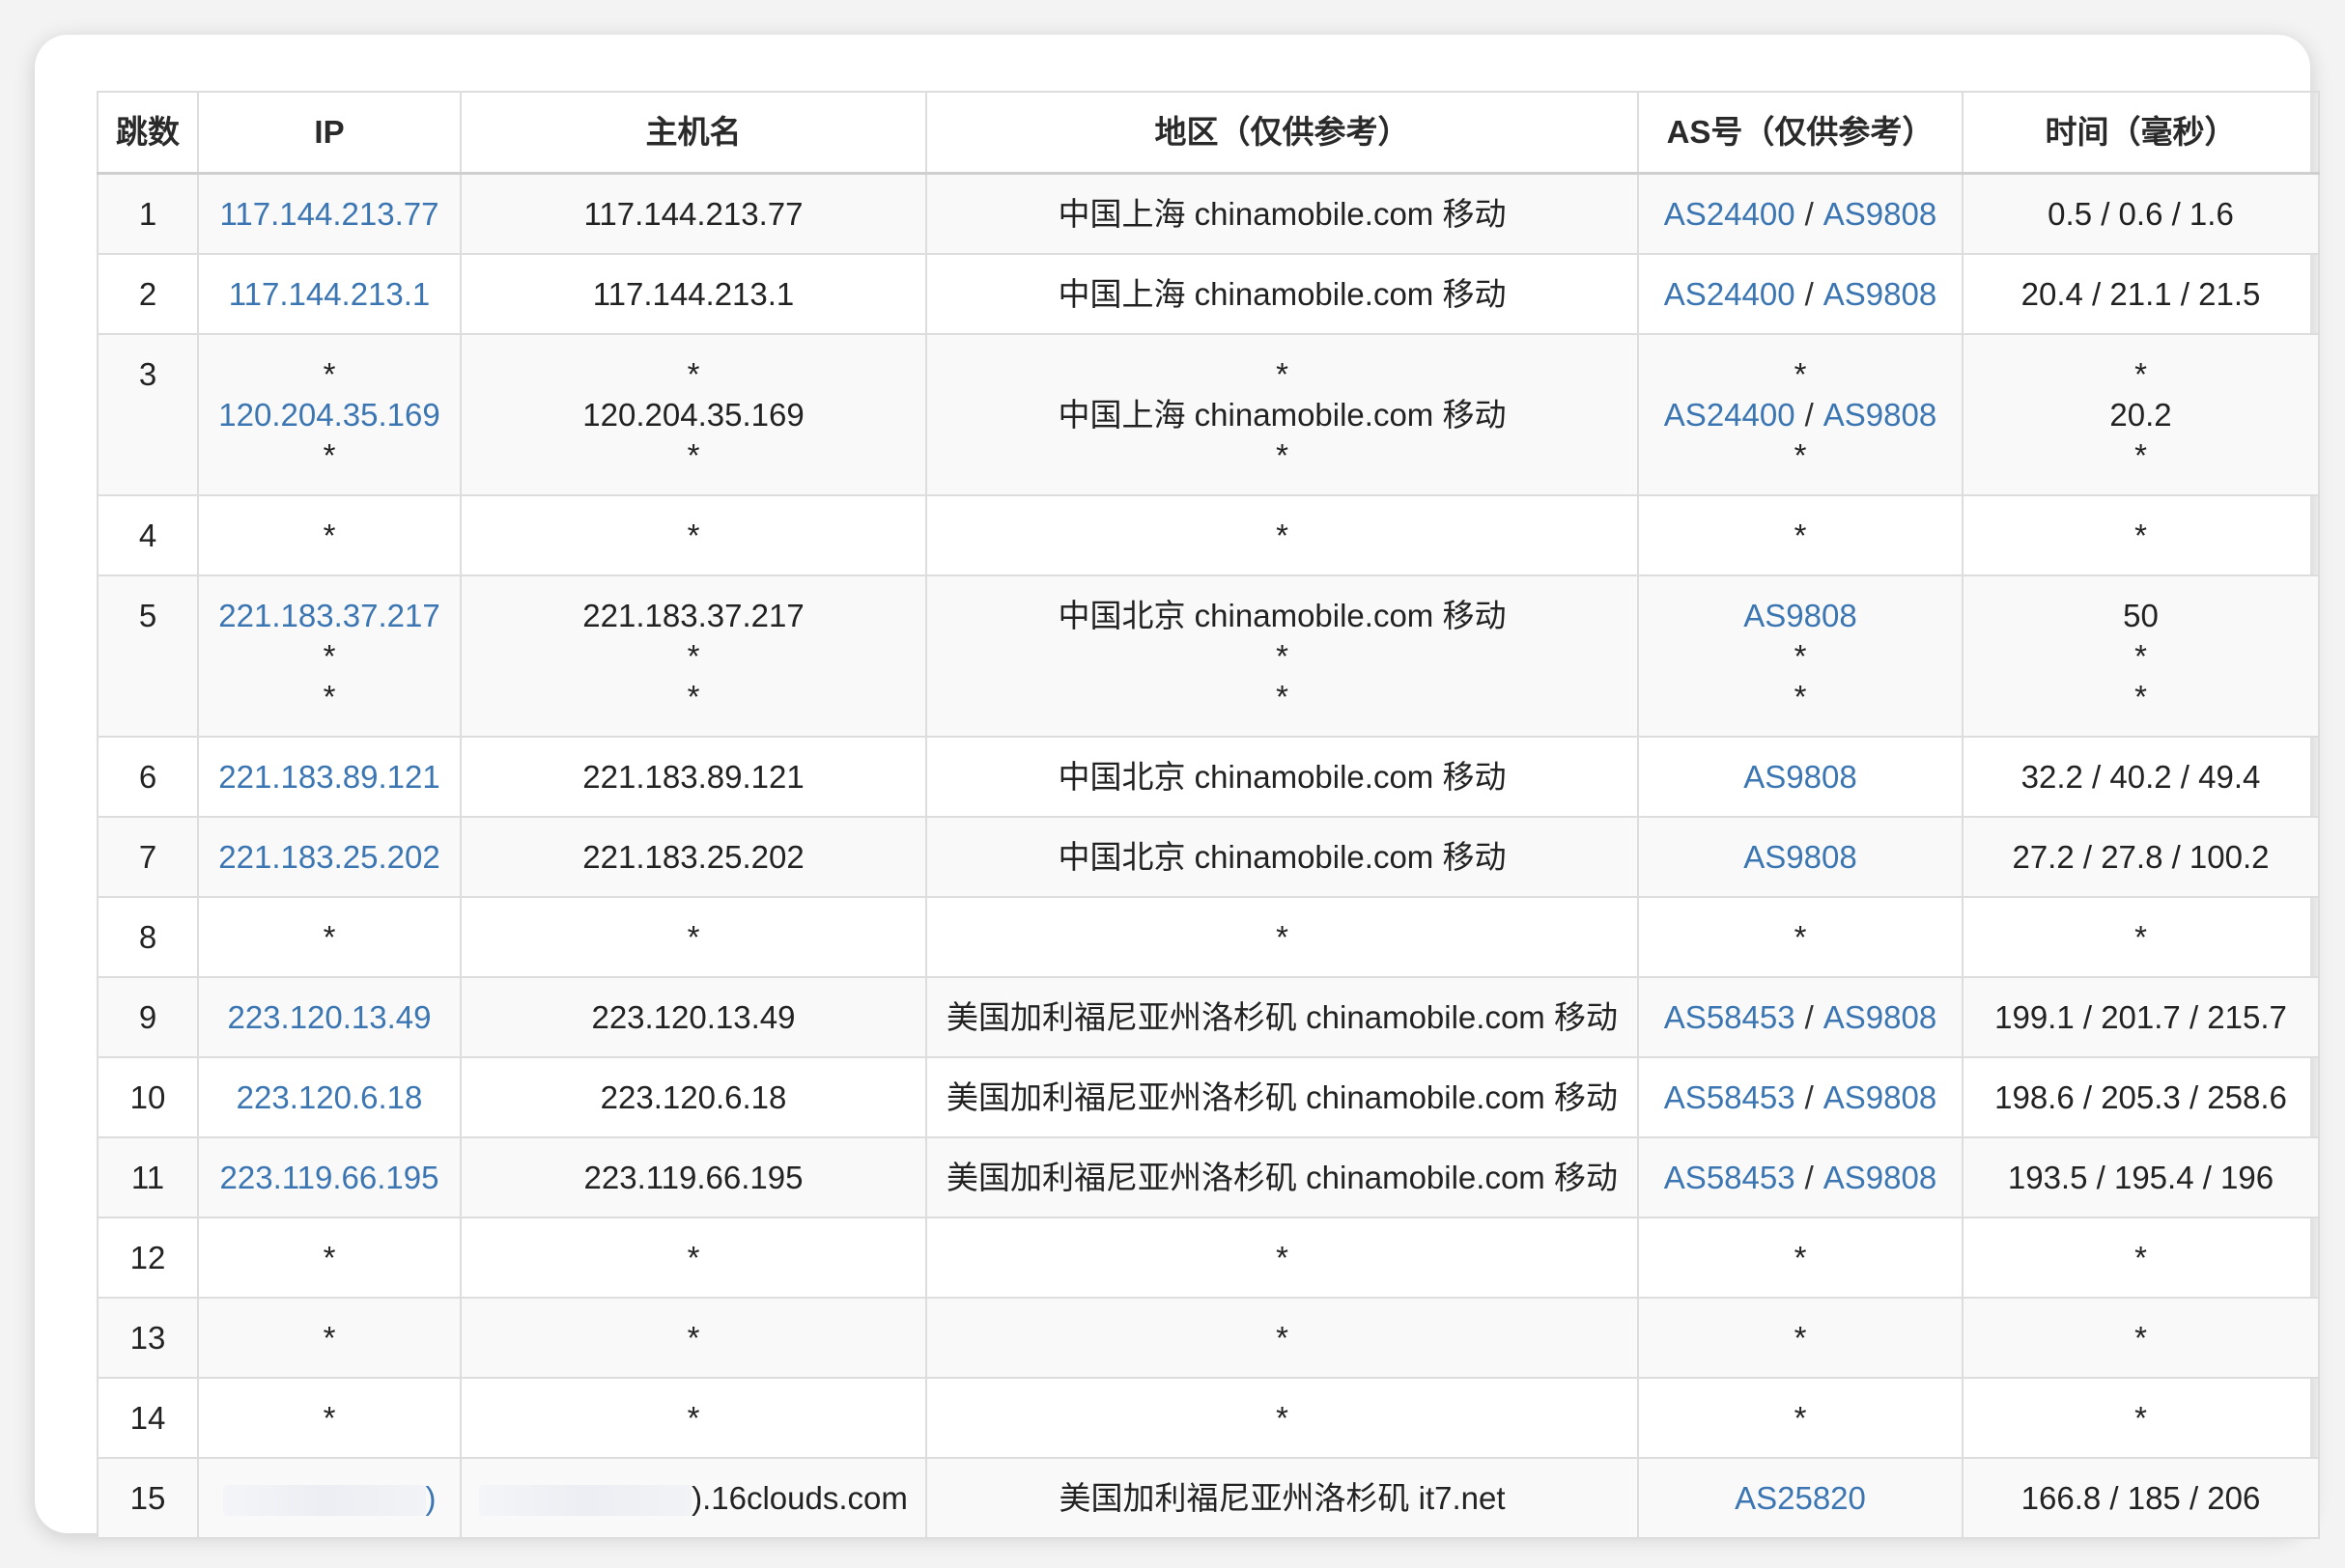  Describe the element at coordinates (693, 777) in the screenshot. I see `hostname-text: 221.183.89.121` at that location.